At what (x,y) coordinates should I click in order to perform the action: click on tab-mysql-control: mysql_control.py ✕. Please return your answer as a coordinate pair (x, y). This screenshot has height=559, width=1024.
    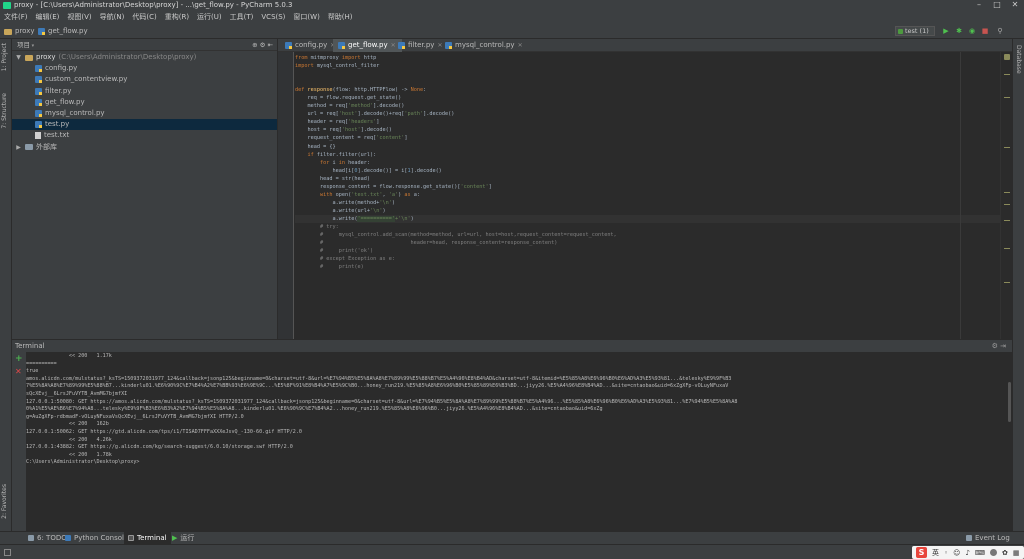
    Looking at the image, I should click on (484, 45).